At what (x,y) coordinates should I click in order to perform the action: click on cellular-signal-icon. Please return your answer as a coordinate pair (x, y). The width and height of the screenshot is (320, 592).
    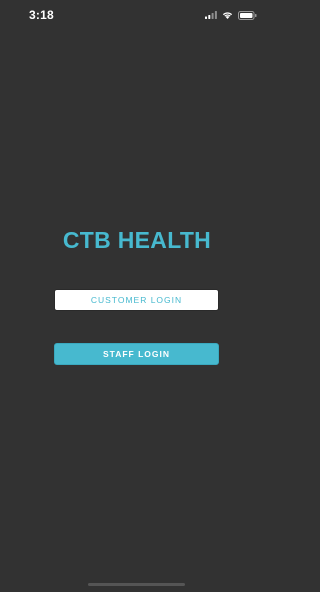
    Looking at the image, I should click on (211, 15).